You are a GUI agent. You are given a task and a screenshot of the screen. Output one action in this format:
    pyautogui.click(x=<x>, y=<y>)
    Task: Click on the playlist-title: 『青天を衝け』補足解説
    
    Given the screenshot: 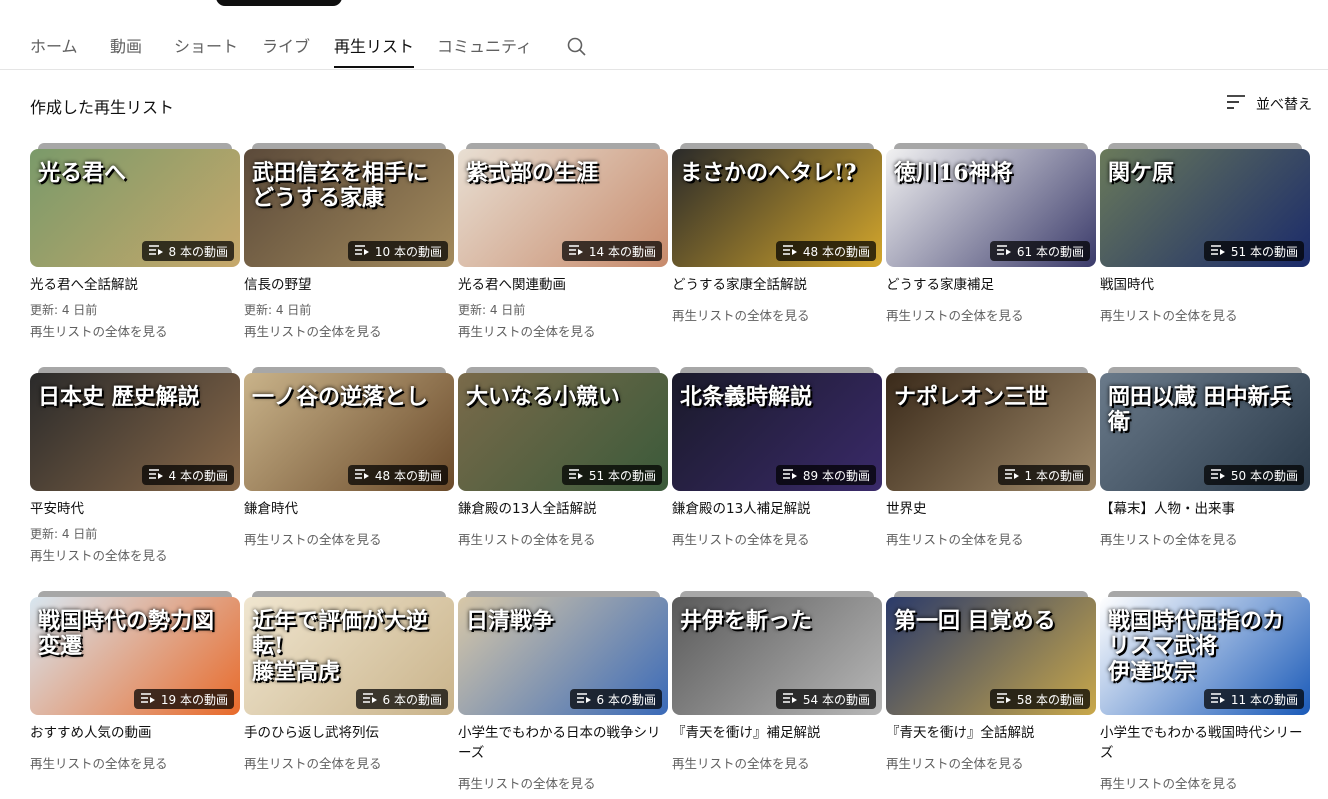 What is the action you would take?
    pyautogui.click(x=777, y=733)
    